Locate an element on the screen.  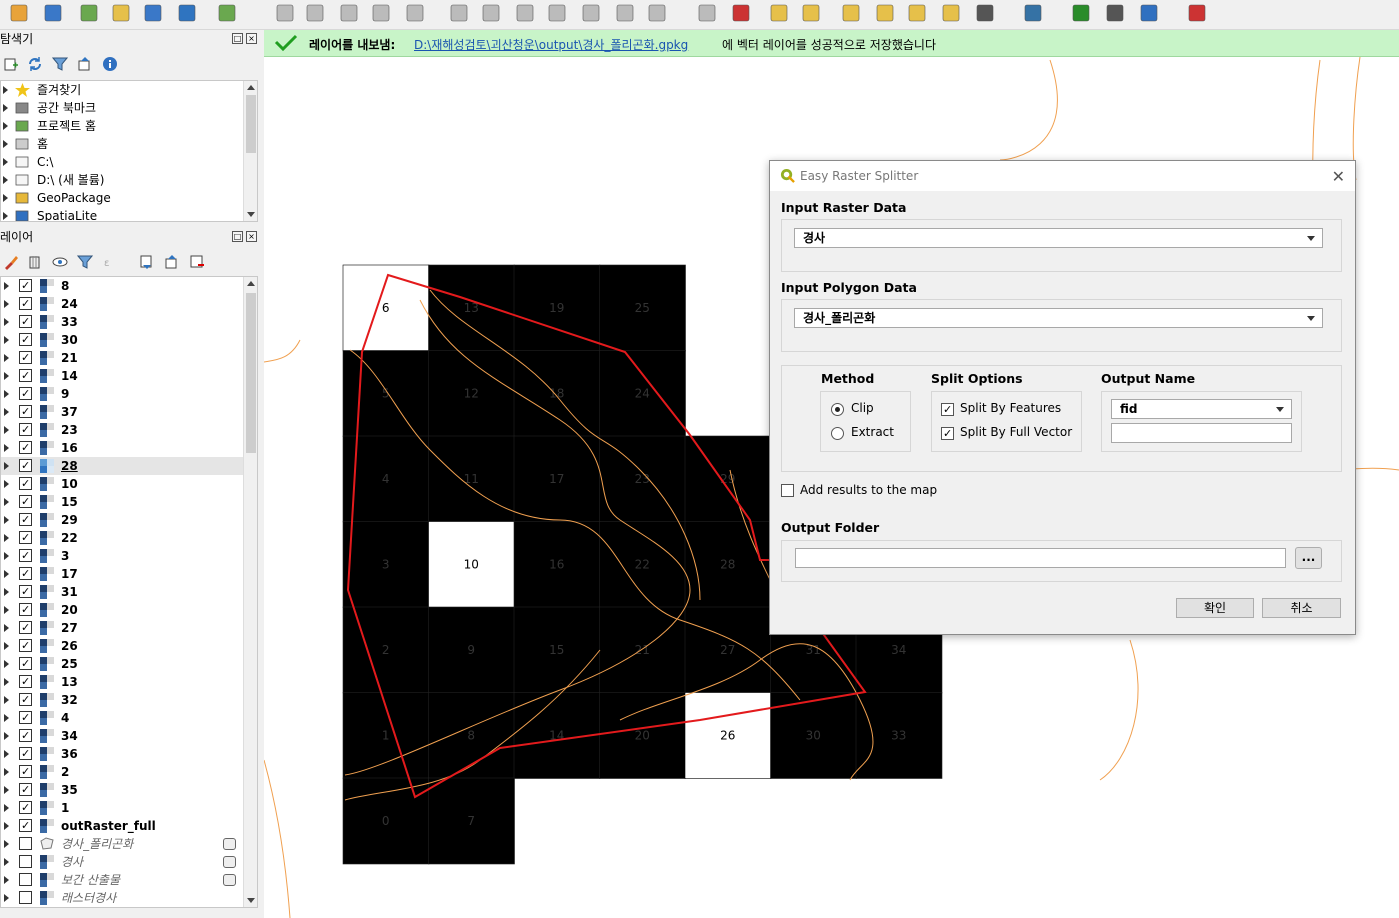
browser-item: GeoPackage is located at coordinates (123, 198).